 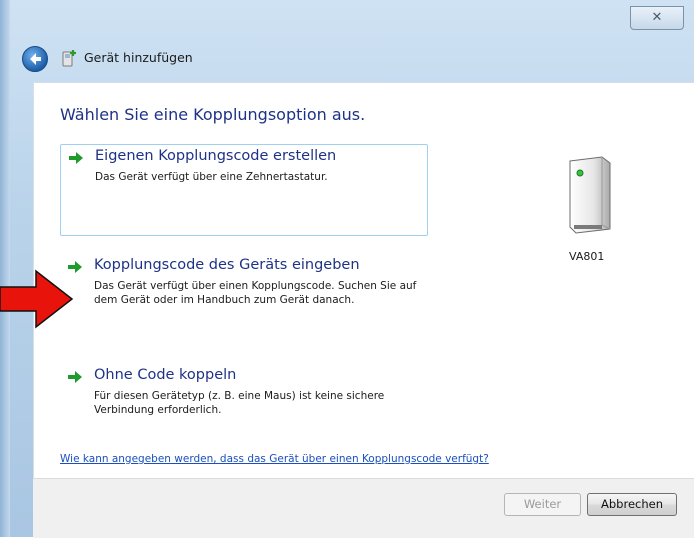 What do you see at coordinates (138, 57) in the screenshot?
I see `window-title: Gerät hinzufügen` at bounding box center [138, 57].